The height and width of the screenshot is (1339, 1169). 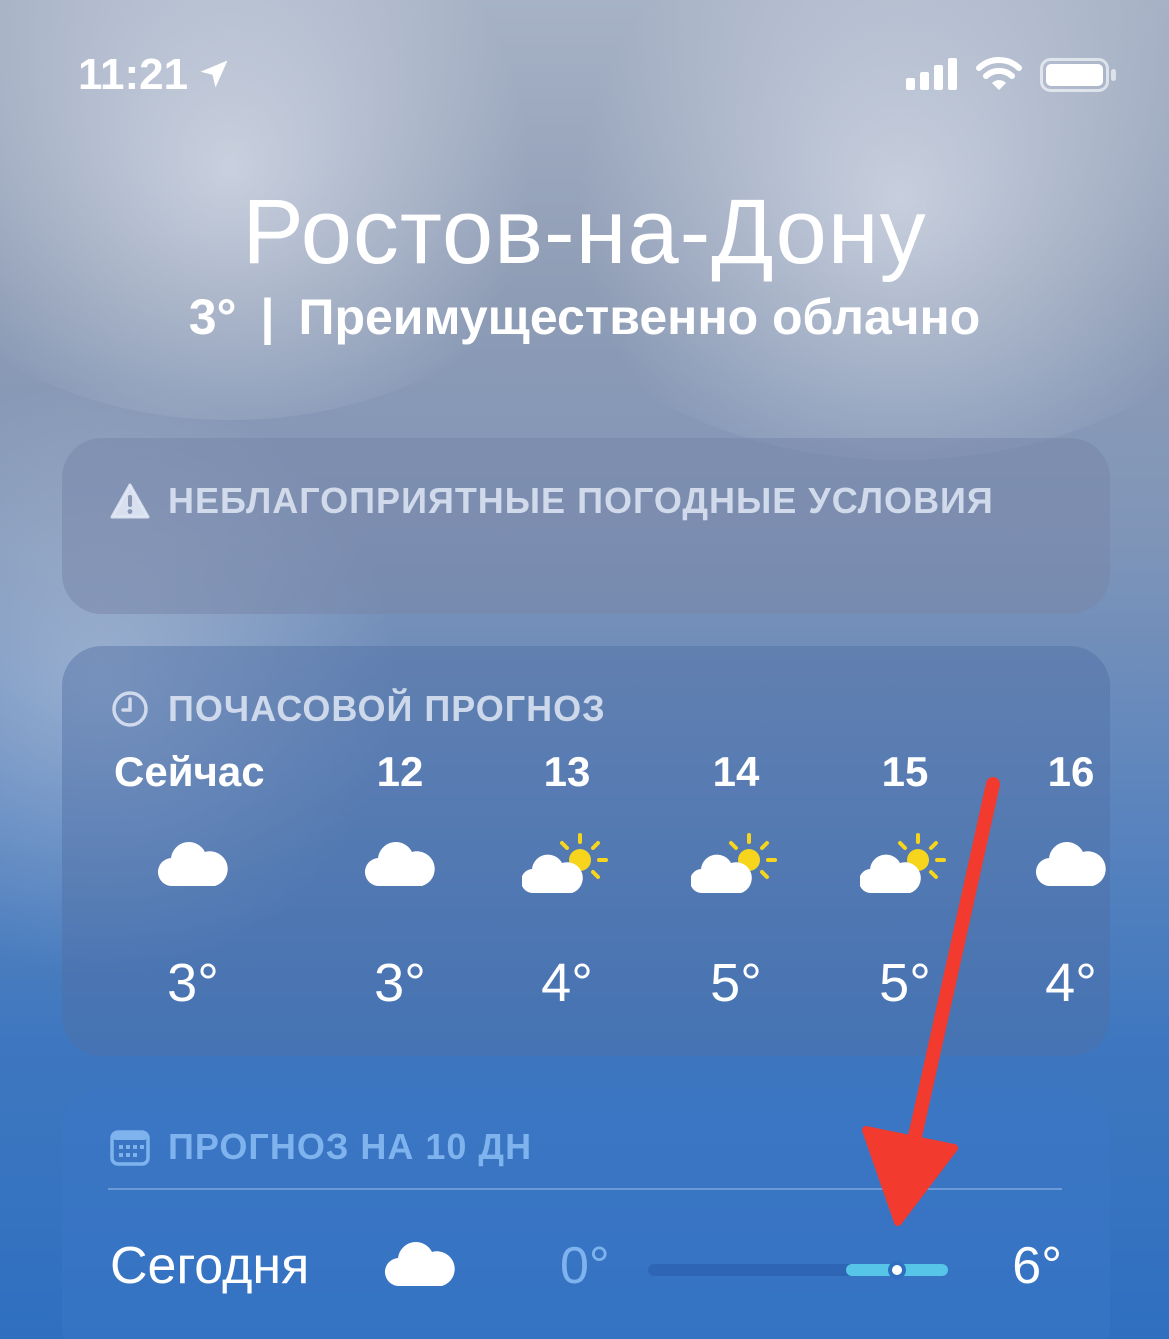 I want to click on hour-label: Сейчас, so click(x=189, y=771).